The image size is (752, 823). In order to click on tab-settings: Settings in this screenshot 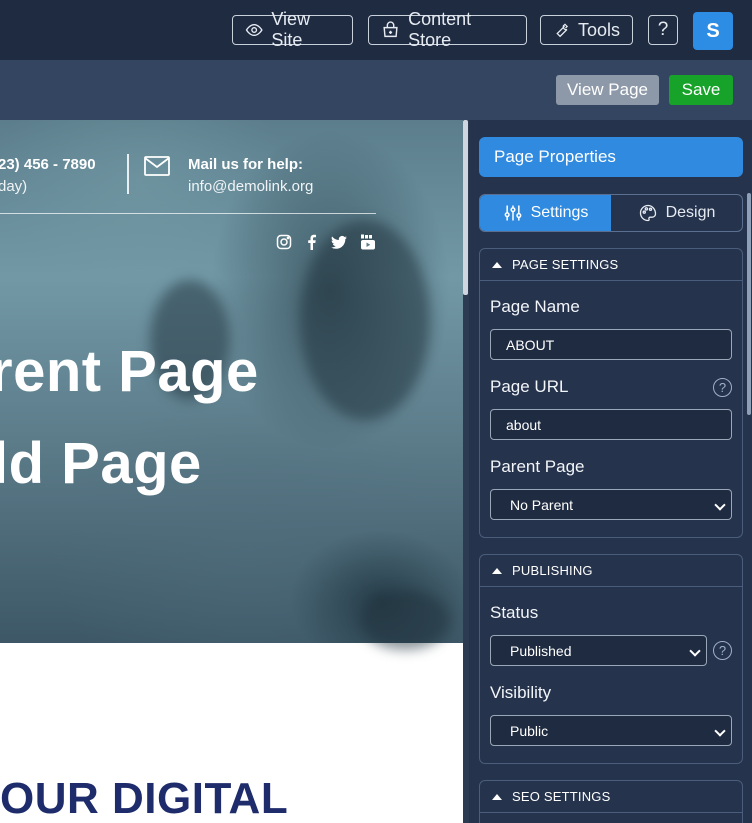, I will do `click(545, 213)`.